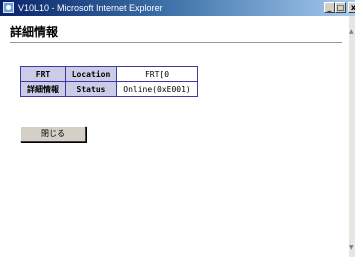  Describe the element at coordinates (352, 32) in the screenshot. I see `scroll-up-icon: ▲` at that location.